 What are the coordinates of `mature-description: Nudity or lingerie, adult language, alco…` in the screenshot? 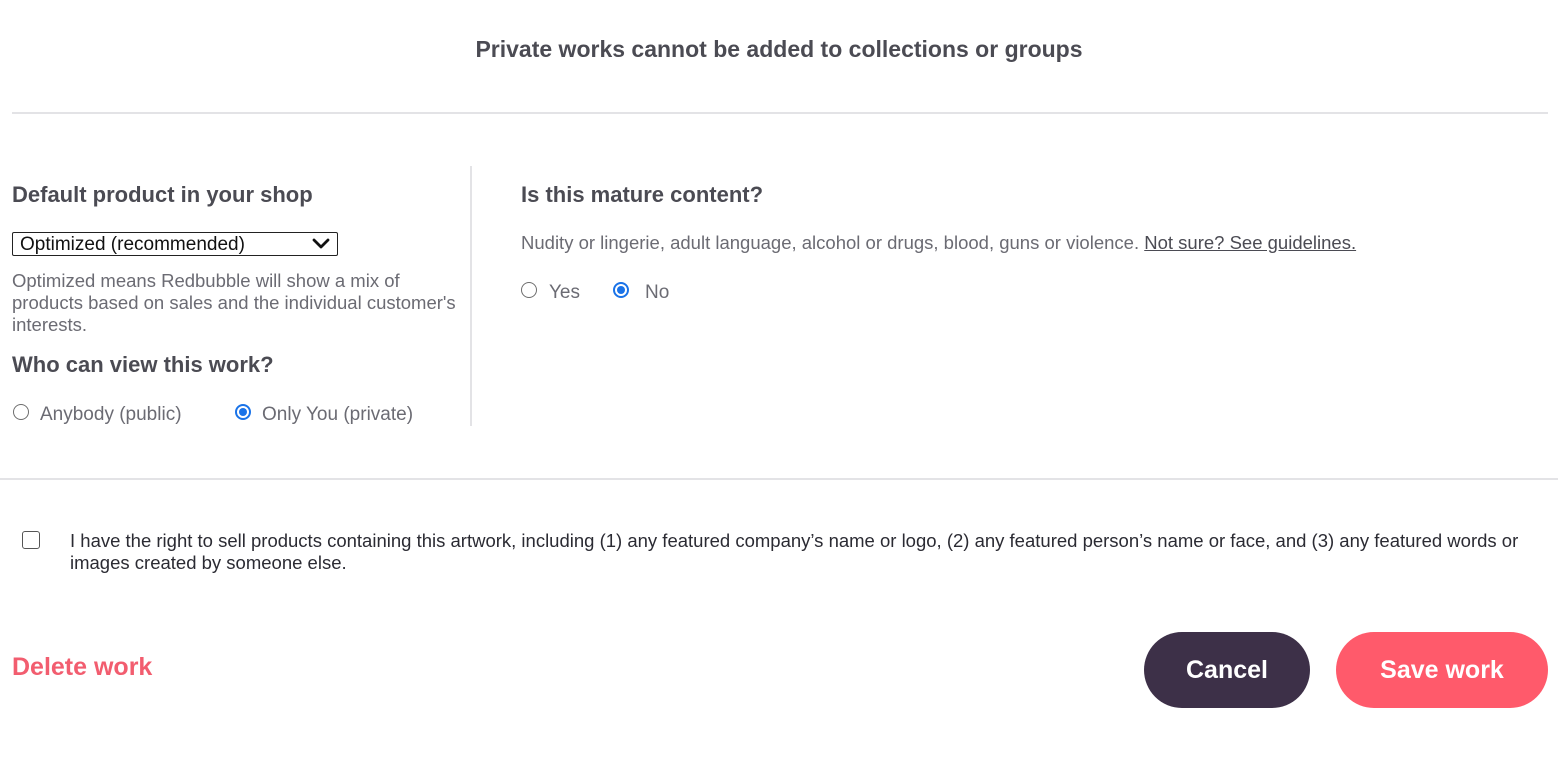 It's located at (938, 243).